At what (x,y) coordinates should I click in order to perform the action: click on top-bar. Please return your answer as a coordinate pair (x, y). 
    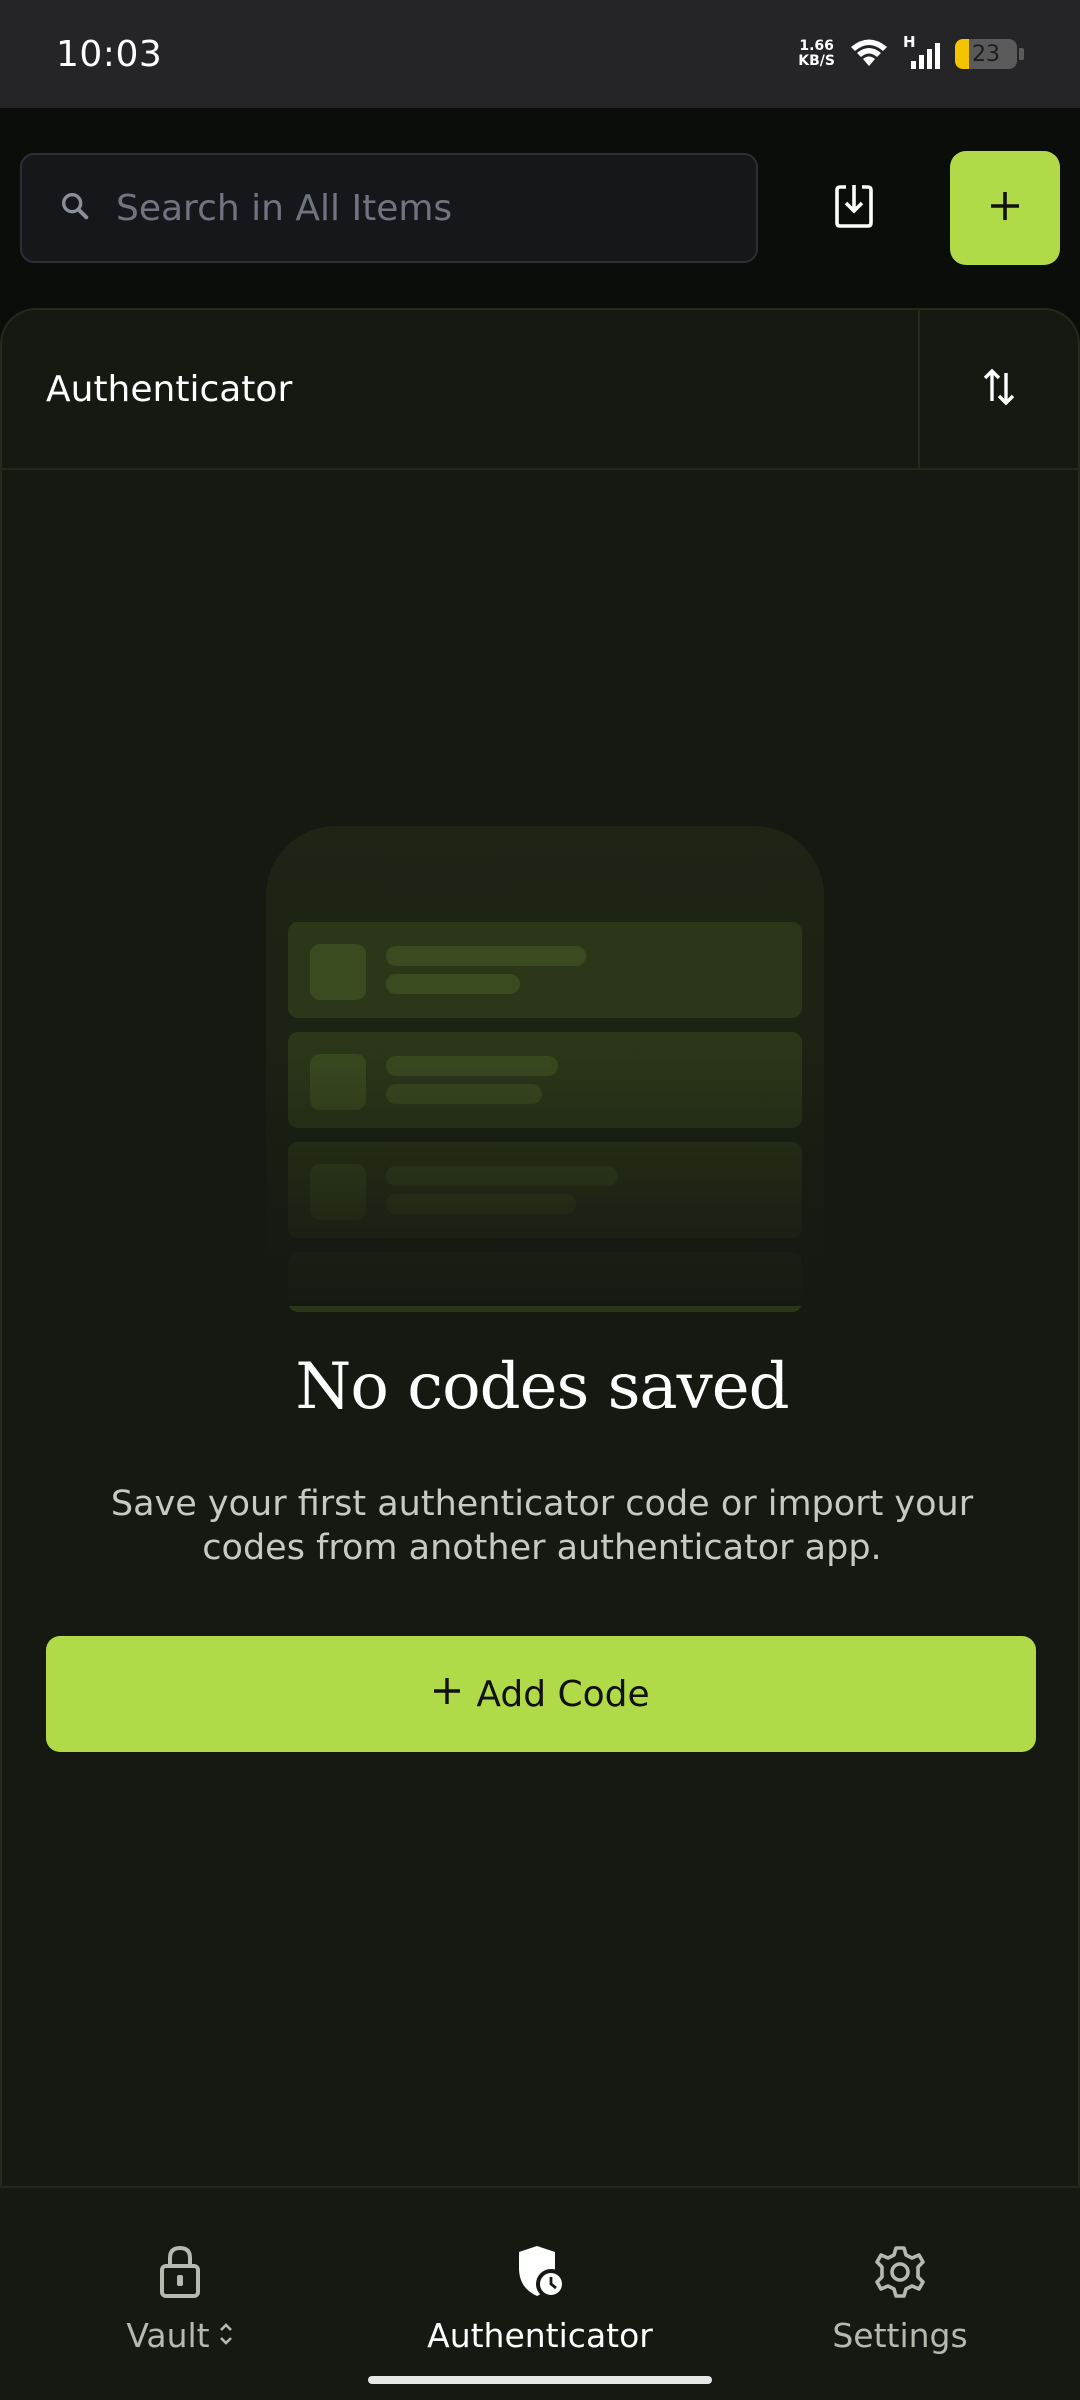
    Looking at the image, I should click on (540, 208).